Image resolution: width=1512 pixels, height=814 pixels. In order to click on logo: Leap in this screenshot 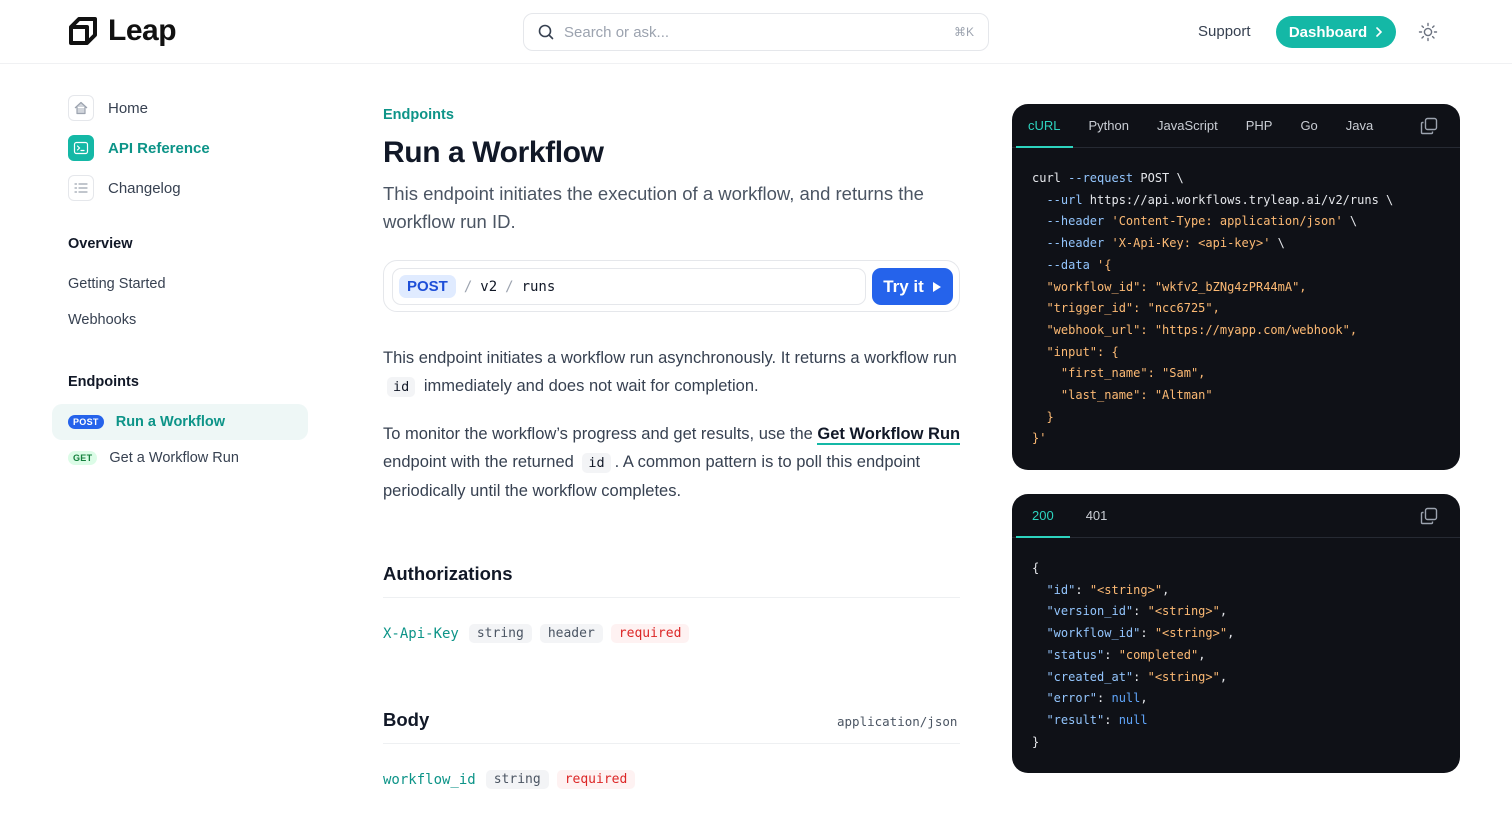, I will do `click(122, 31)`.